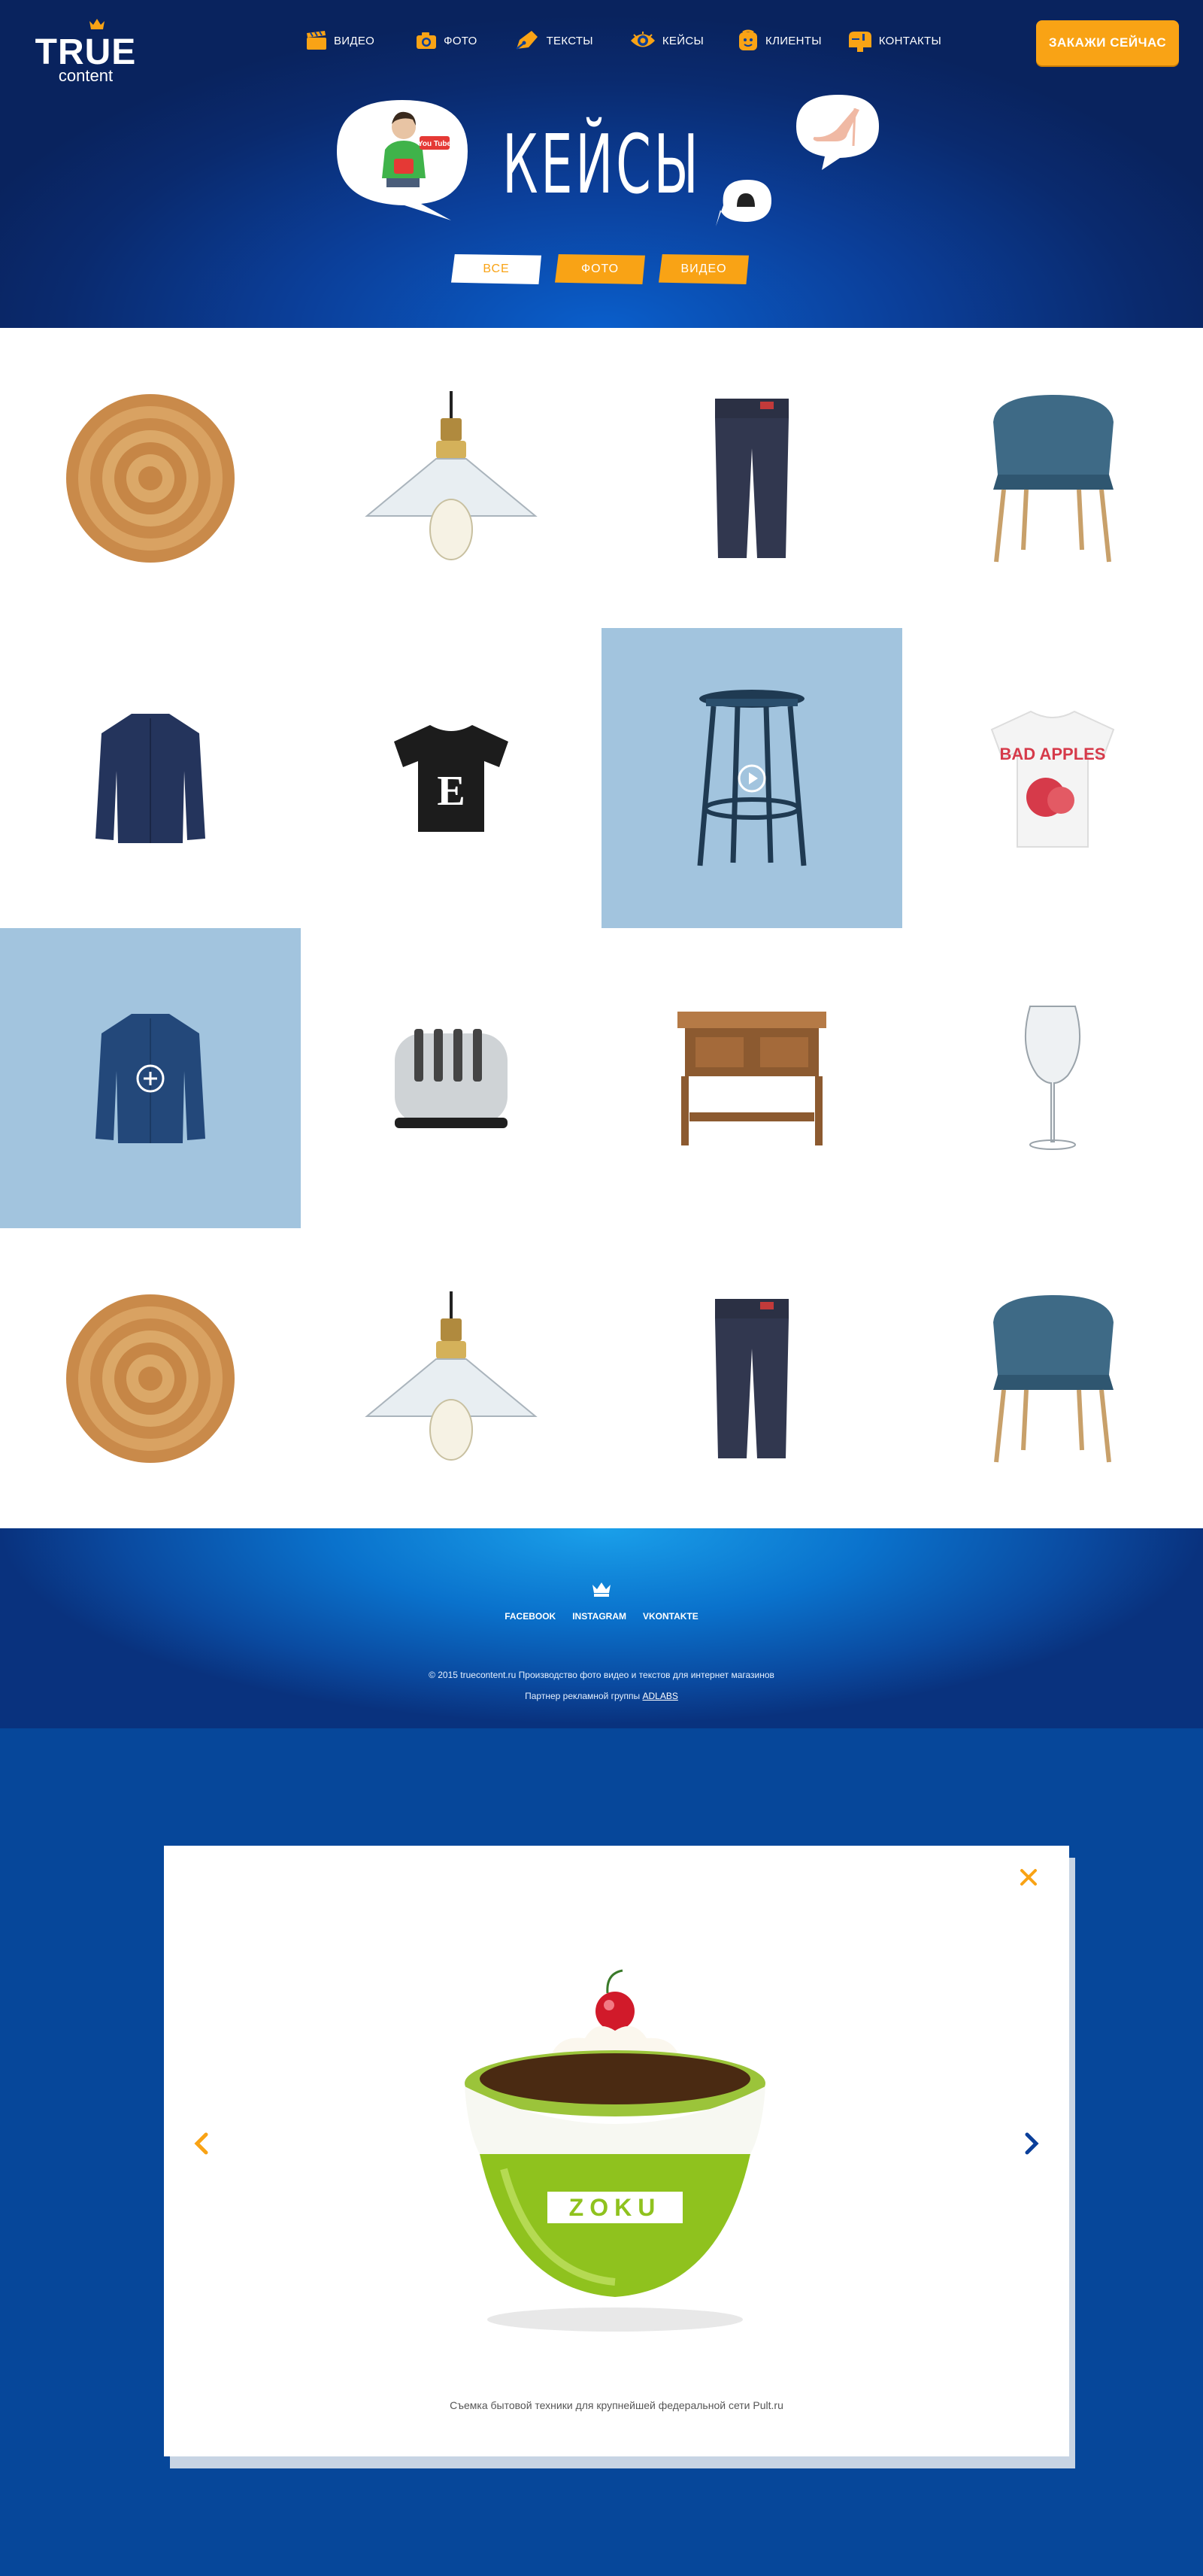  Describe the element at coordinates (910, 40) in the screenshot. I see `nav-label: КОНТАКТЫ` at that location.